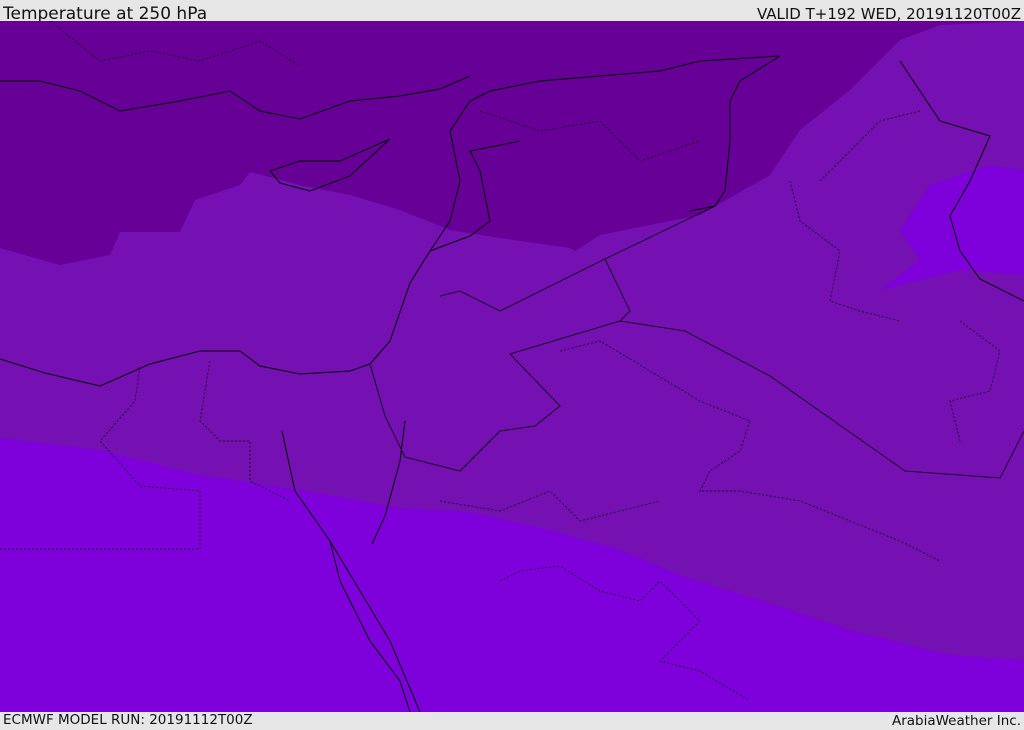  I want to click on credit-label: ArabiaWeather Inc., so click(956, 721).